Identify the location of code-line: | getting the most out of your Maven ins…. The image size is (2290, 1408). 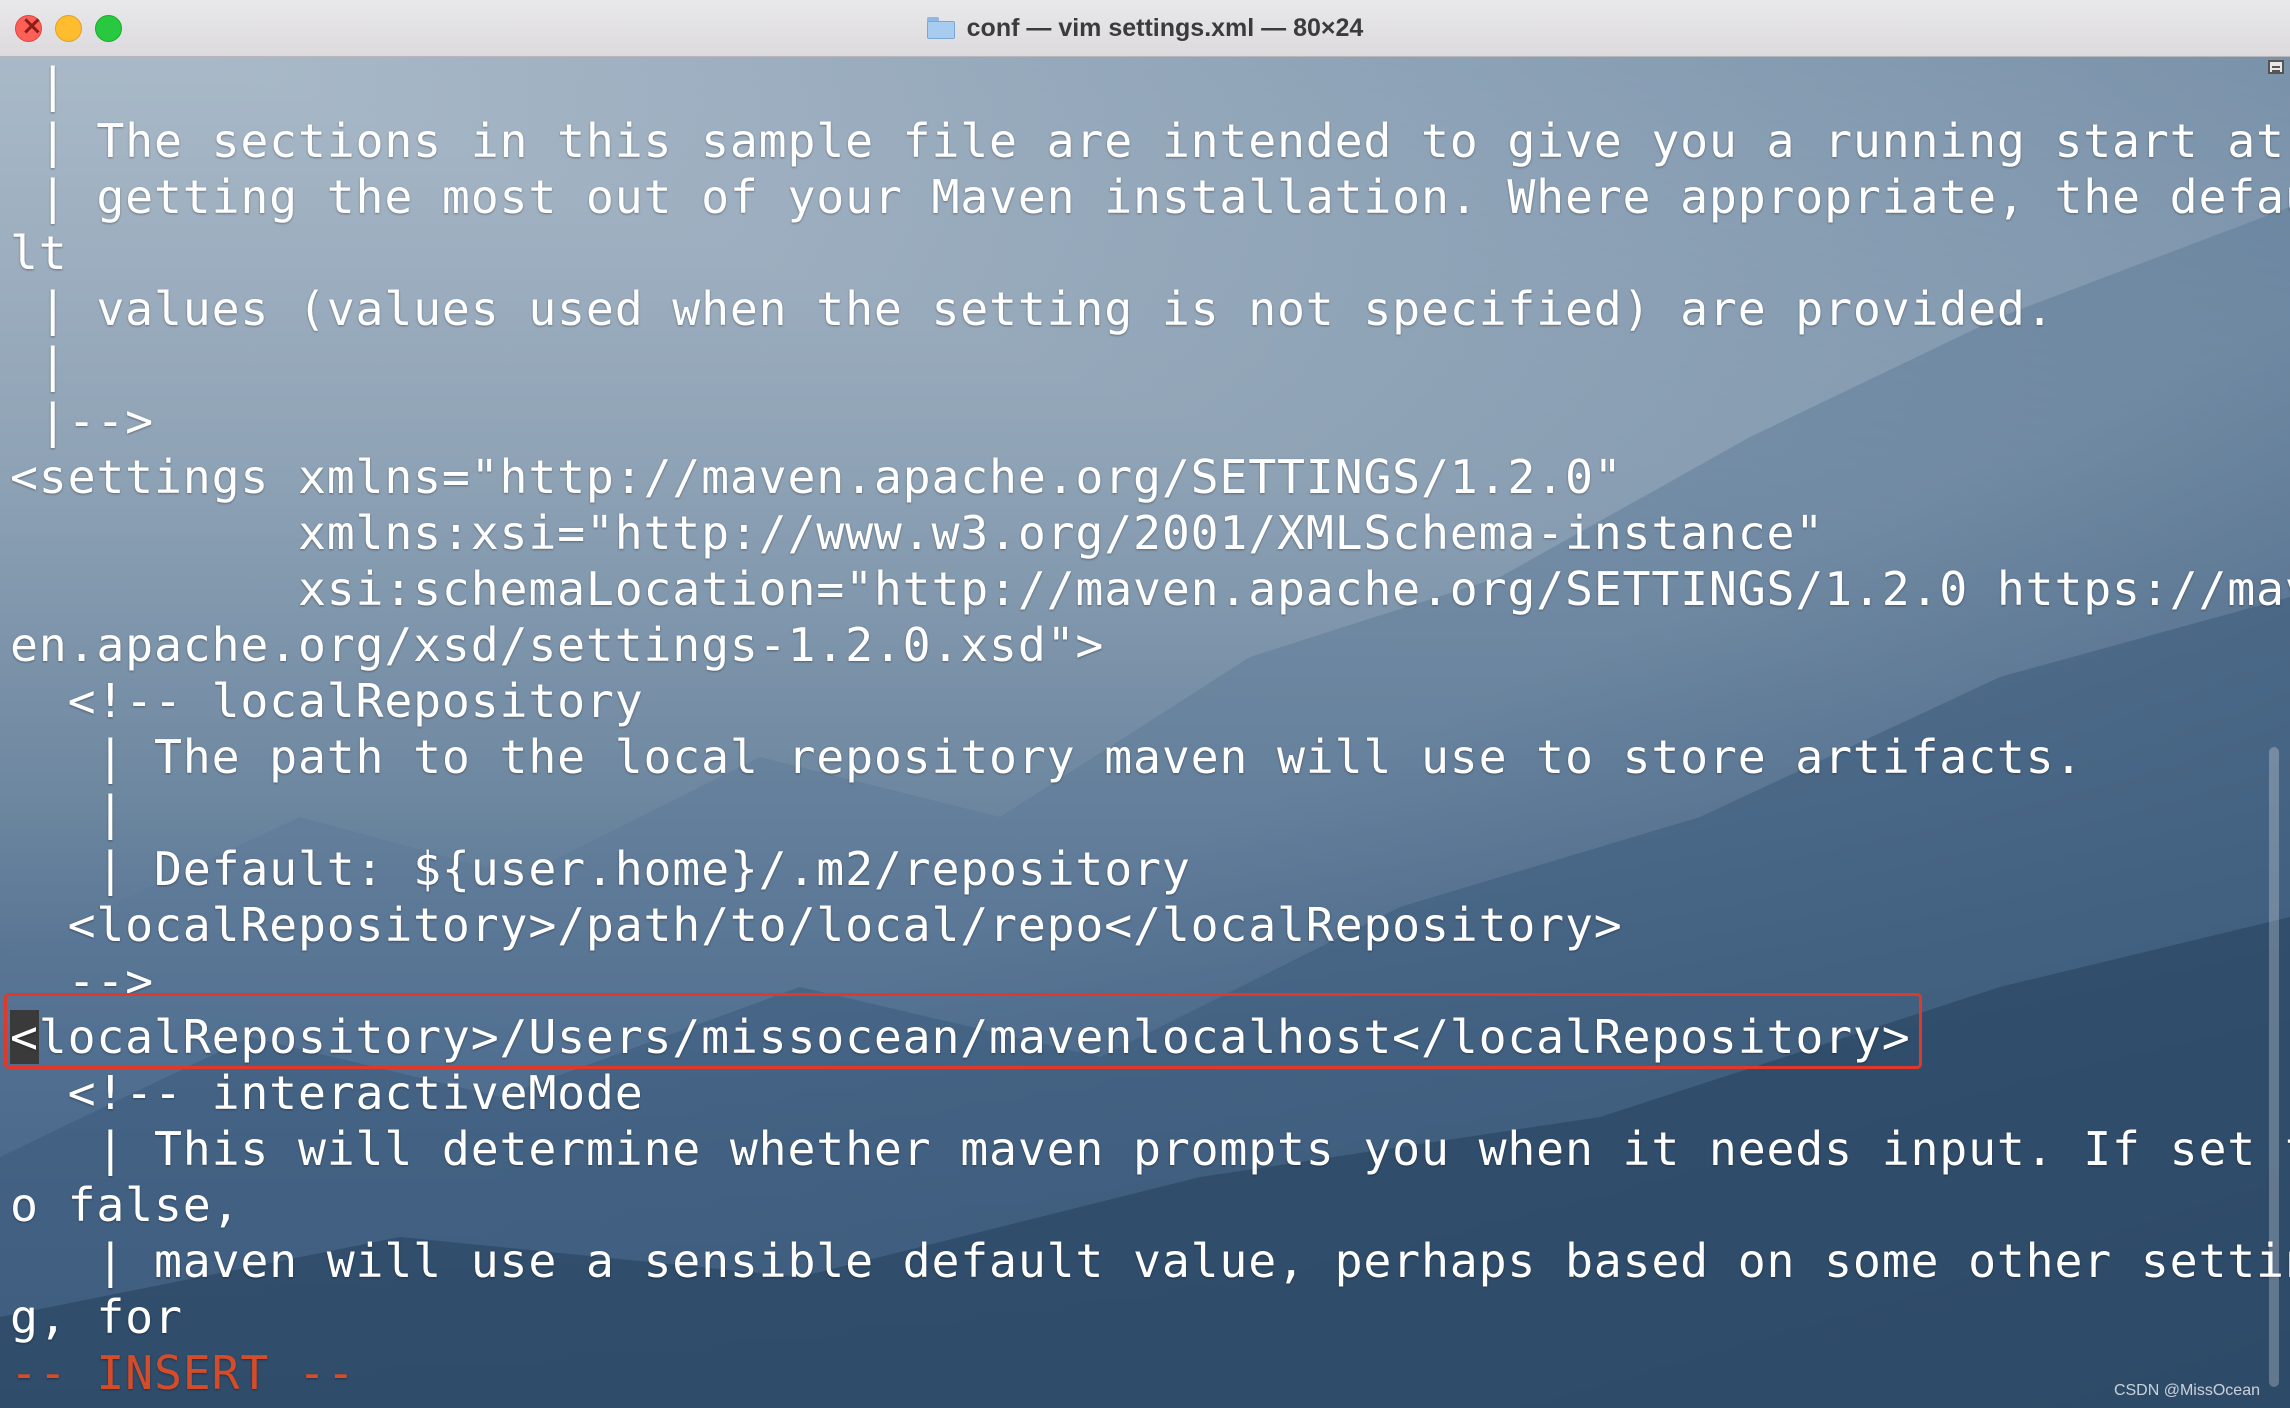
(1150, 197).